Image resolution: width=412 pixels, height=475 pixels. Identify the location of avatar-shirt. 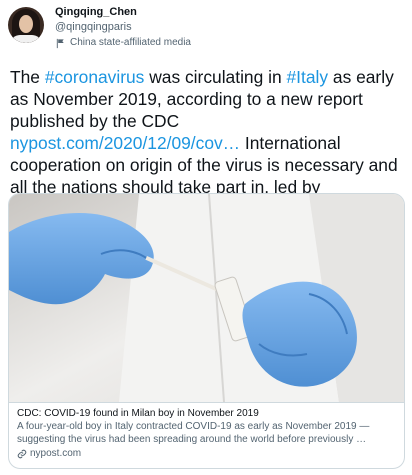
(26, 39).